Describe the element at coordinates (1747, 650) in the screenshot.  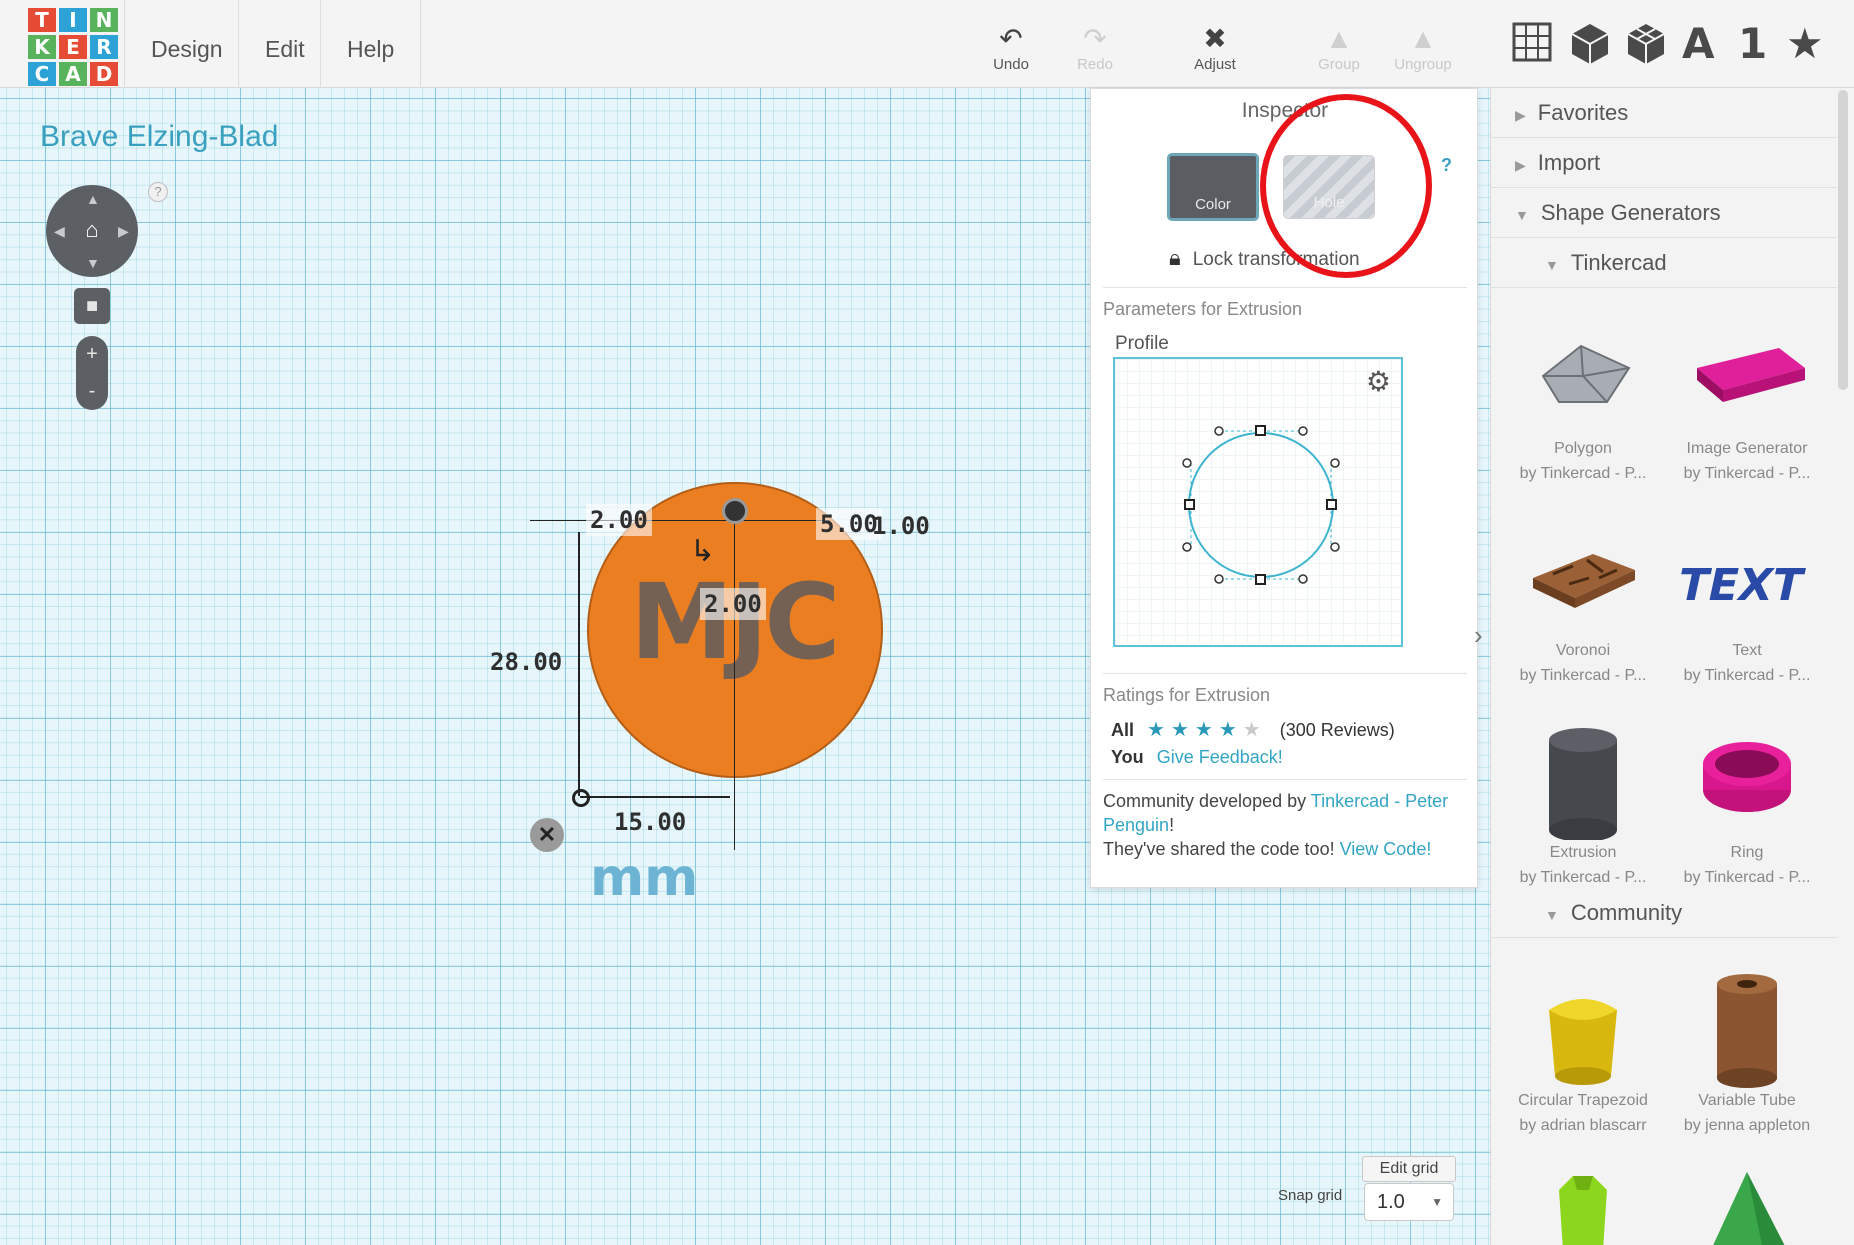
I see `shape-name: Text` at that location.